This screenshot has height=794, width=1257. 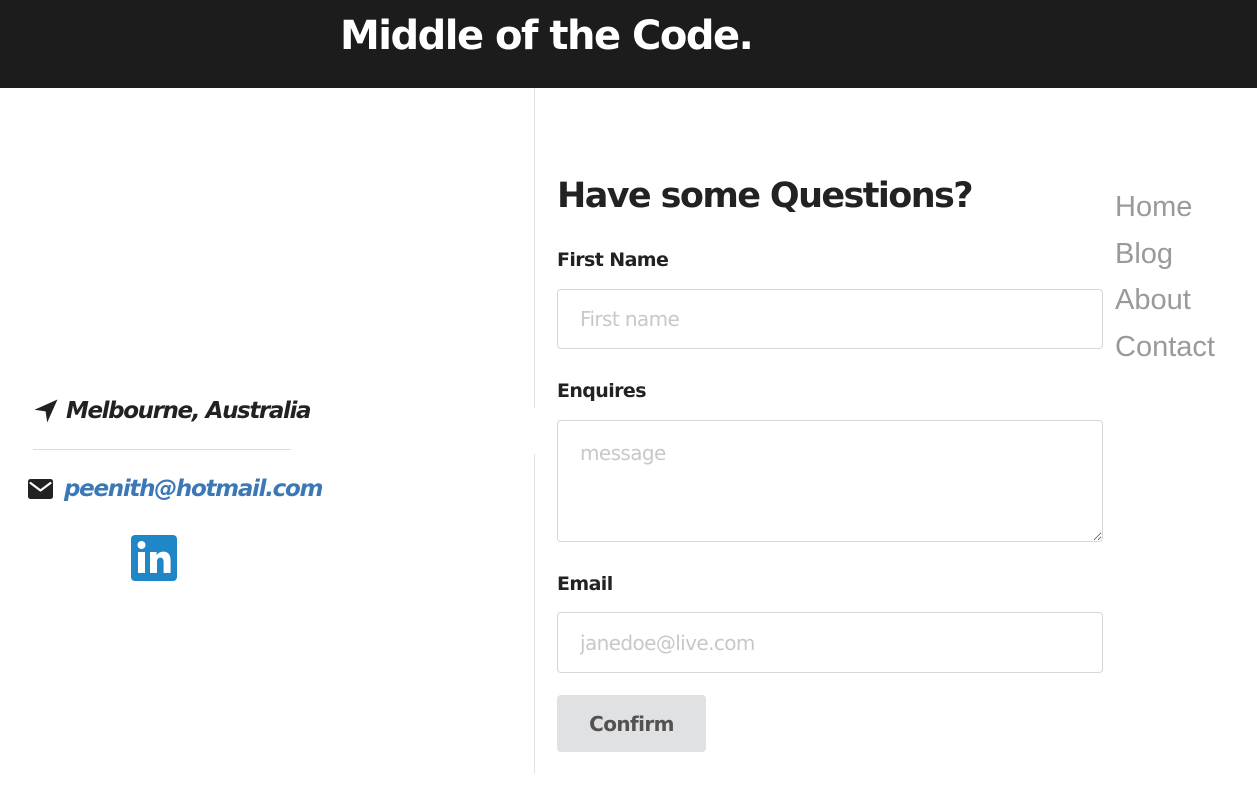 I want to click on nav-list: Home Blog About Contact, so click(x=1165, y=280).